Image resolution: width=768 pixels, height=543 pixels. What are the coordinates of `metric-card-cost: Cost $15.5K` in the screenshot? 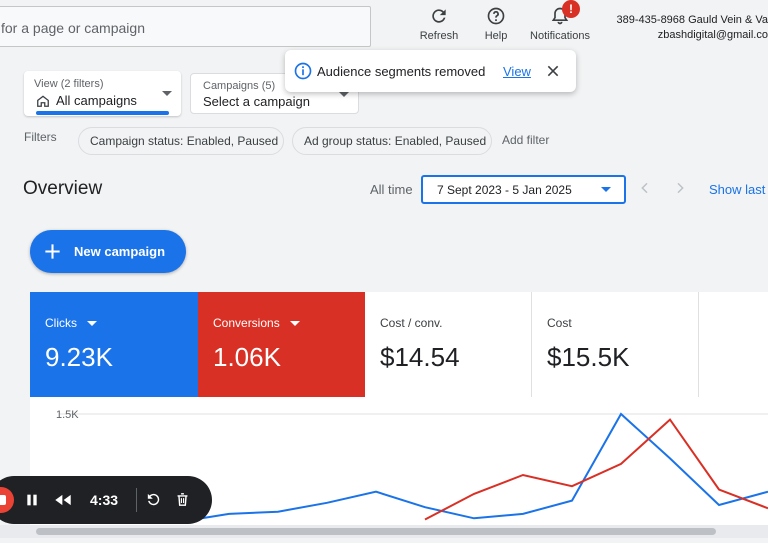 It's located at (615, 344).